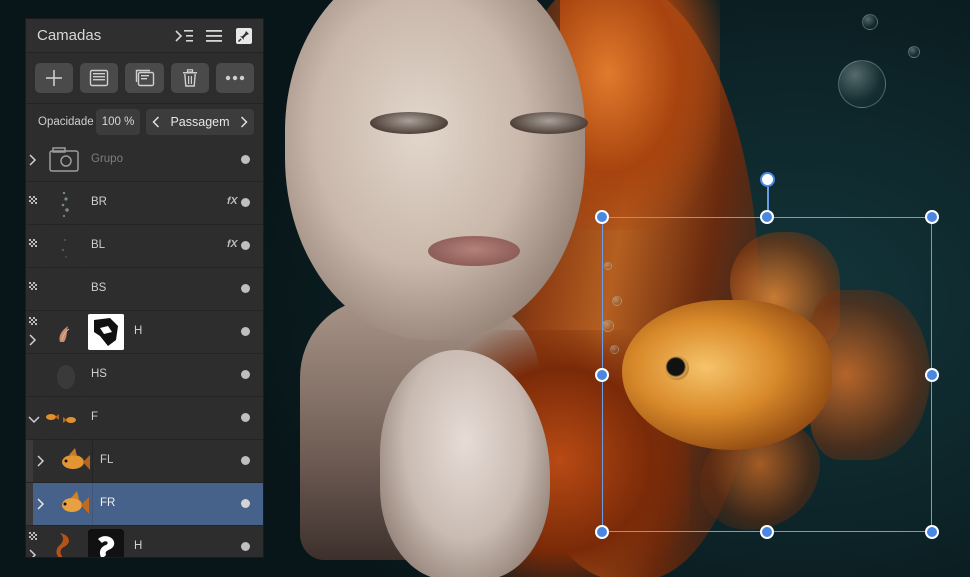 This screenshot has width=970, height=577. Describe the element at coordinates (98, 245) in the screenshot. I see `layer-name: BL` at that location.